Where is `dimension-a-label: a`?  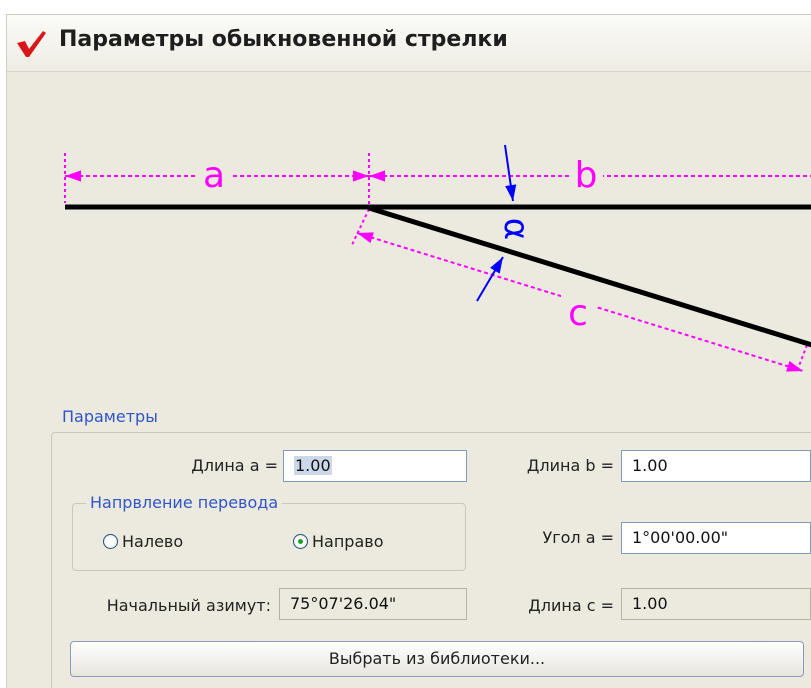
dimension-a-label: a is located at coordinates (214, 175).